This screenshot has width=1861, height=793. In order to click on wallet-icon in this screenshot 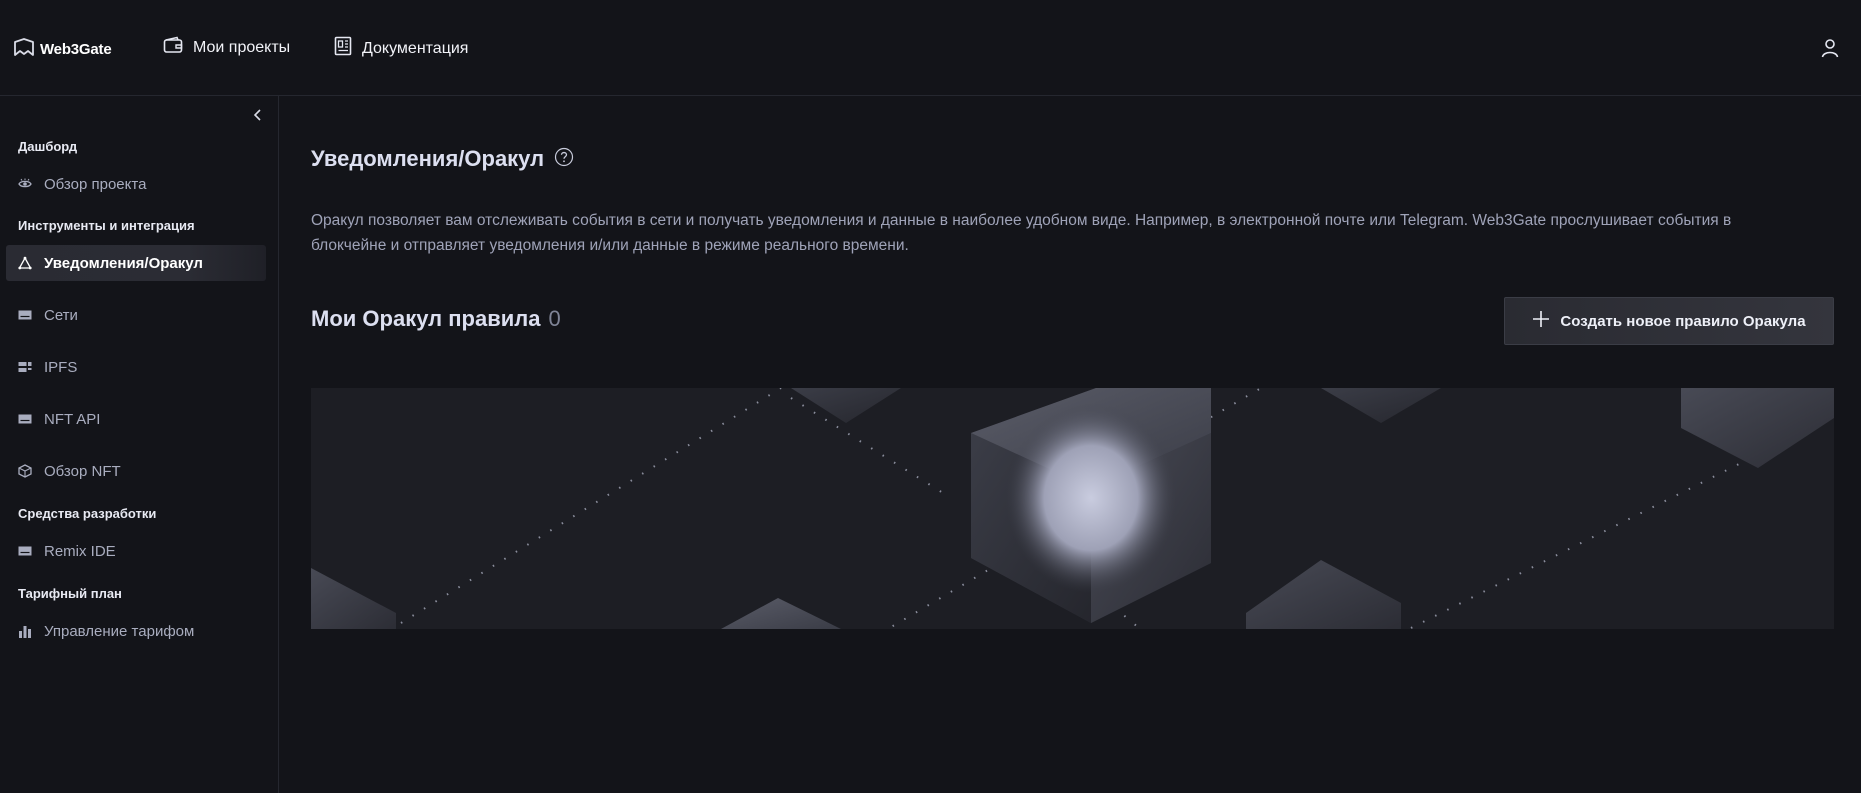, I will do `click(173, 47)`.